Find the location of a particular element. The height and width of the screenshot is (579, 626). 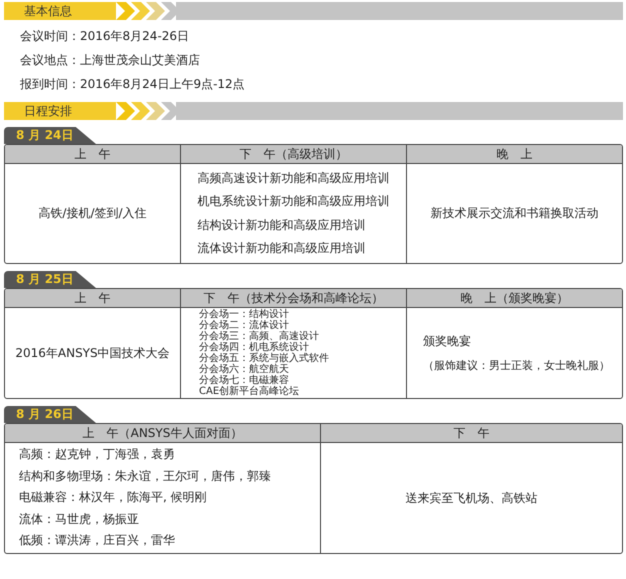

table-cell-text: 新技术展示交流和书籍换取活动 is located at coordinates (514, 213).